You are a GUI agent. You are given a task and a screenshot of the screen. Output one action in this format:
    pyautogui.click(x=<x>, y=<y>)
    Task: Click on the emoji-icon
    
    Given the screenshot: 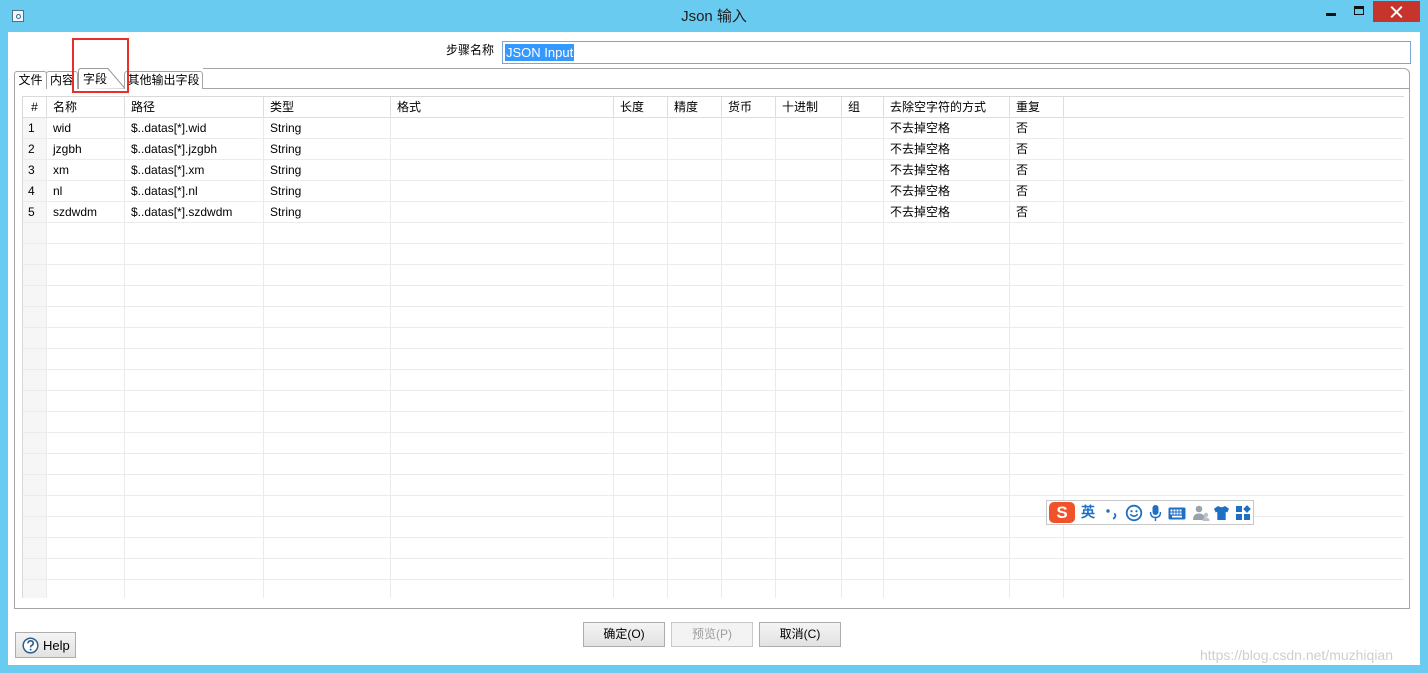 What is the action you would take?
    pyautogui.click(x=1134, y=513)
    